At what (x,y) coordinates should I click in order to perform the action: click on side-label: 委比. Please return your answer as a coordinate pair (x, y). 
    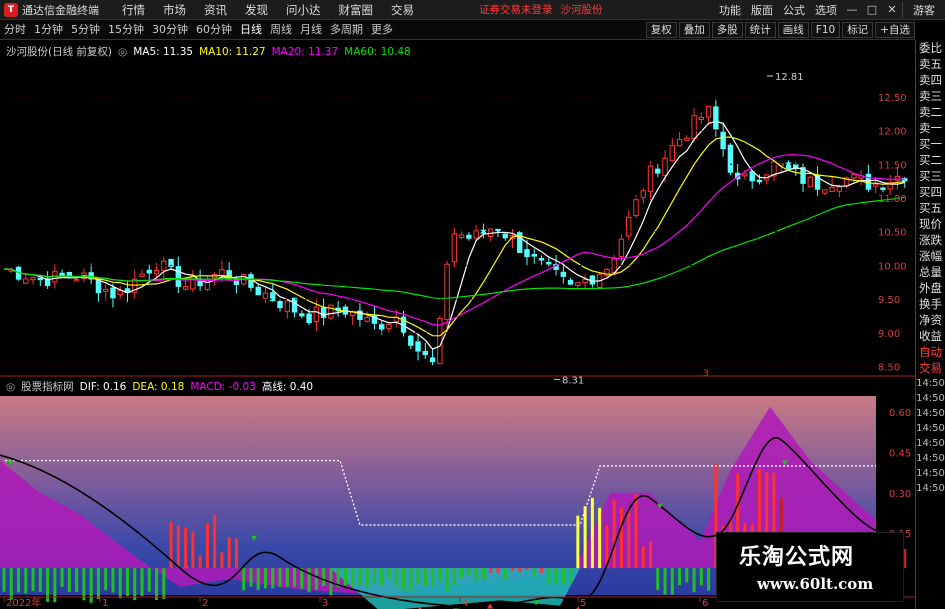
    Looking at the image, I should click on (930, 48).